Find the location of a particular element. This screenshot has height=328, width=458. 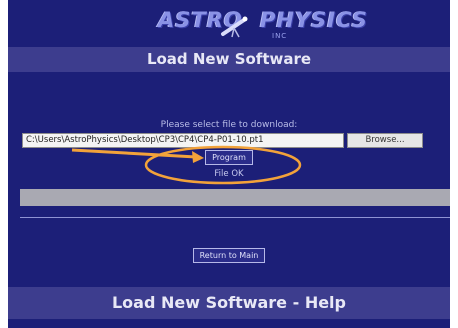

telescope-icon is located at coordinates (235, 28).